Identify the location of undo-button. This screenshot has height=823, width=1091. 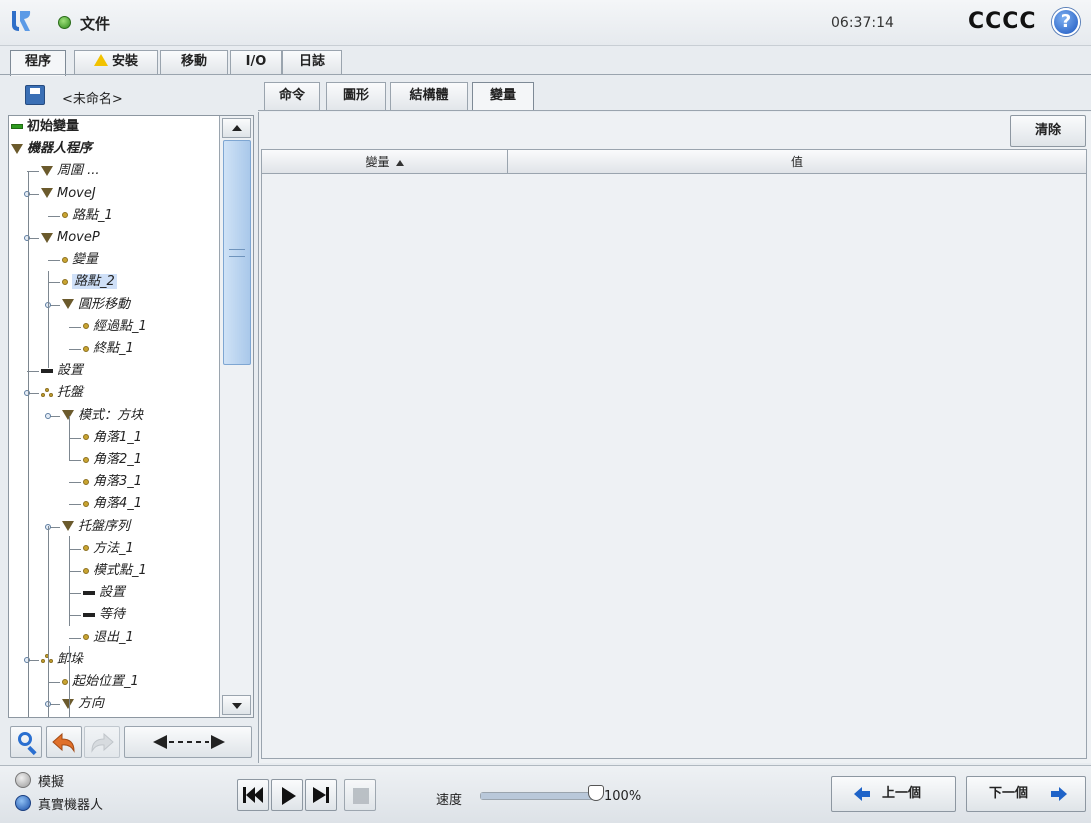
(64, 742).